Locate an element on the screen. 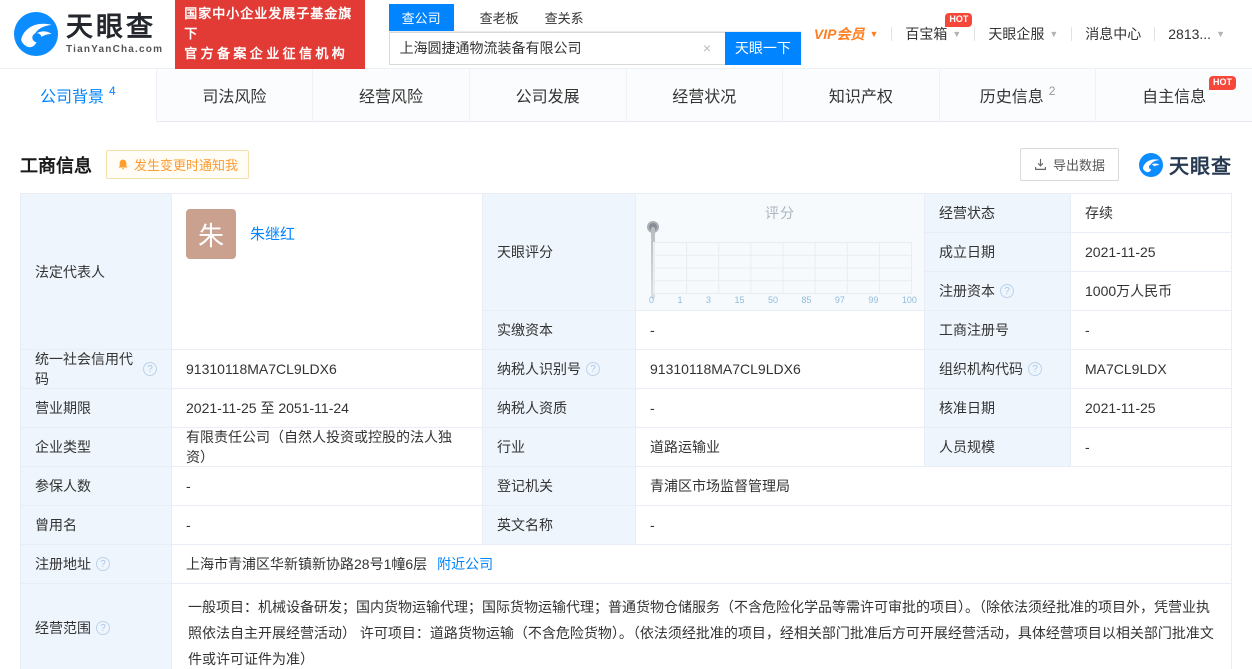 This screenshot has width=1252, height=669. label-legal-representative: 法定代表人 is located at coordinates (96, 271).